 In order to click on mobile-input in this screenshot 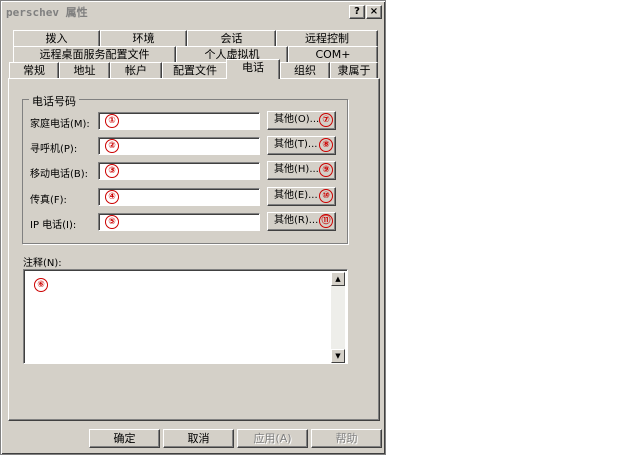, I will do `click(179, 171)`.